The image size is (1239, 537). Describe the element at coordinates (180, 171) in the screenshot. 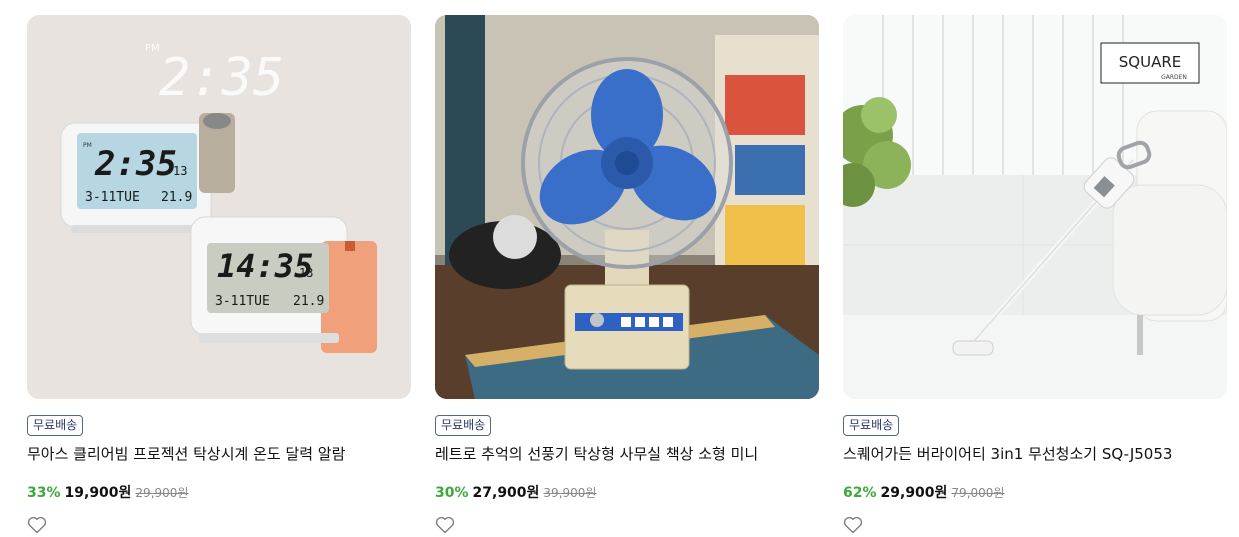

I see `top-clock-seconds: 13` at that location.